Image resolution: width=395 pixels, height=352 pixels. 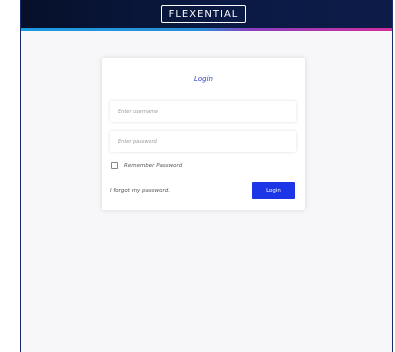 What do you see at coordinates (114, 165) in the screenshot?
I see `remember-password-checkbox` at bounding box center [114, 165].